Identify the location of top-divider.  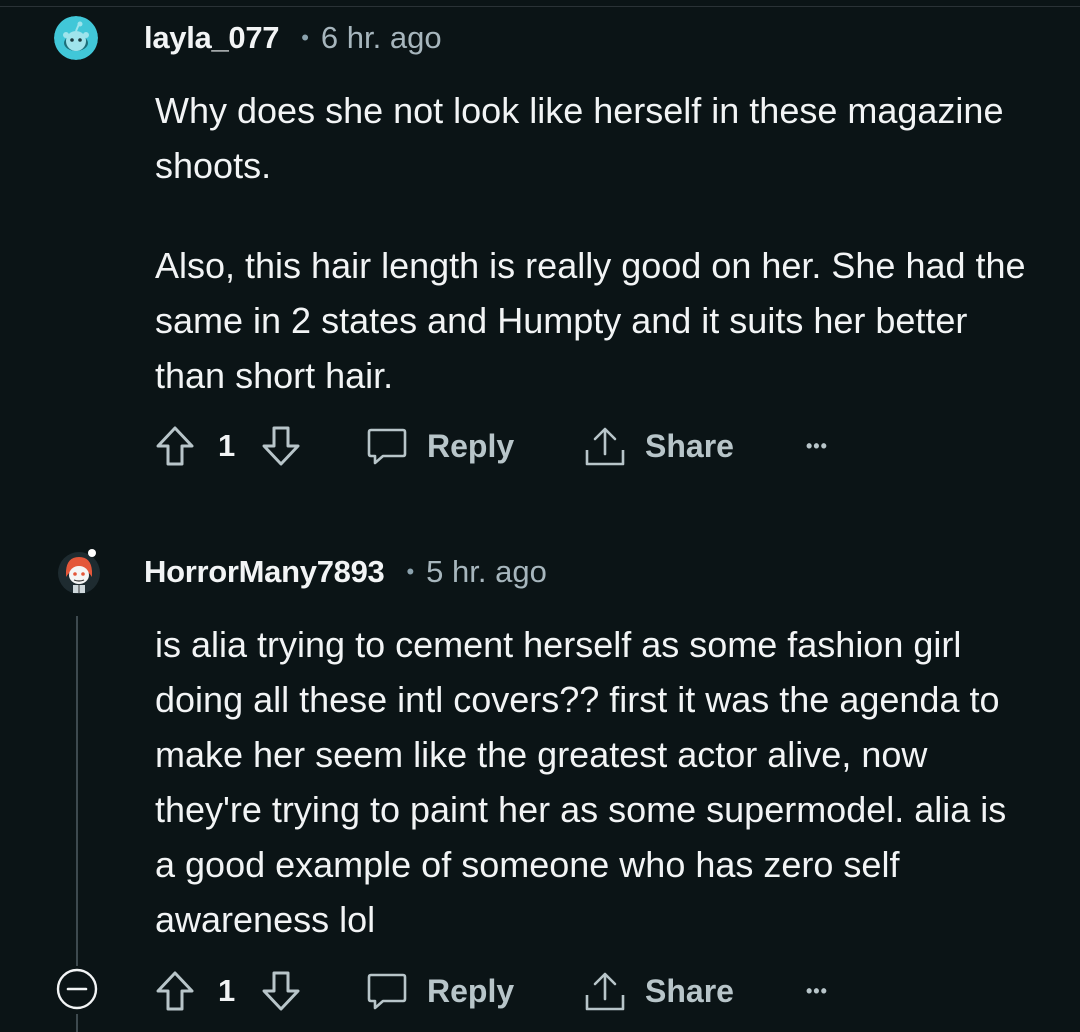
(540, 6).